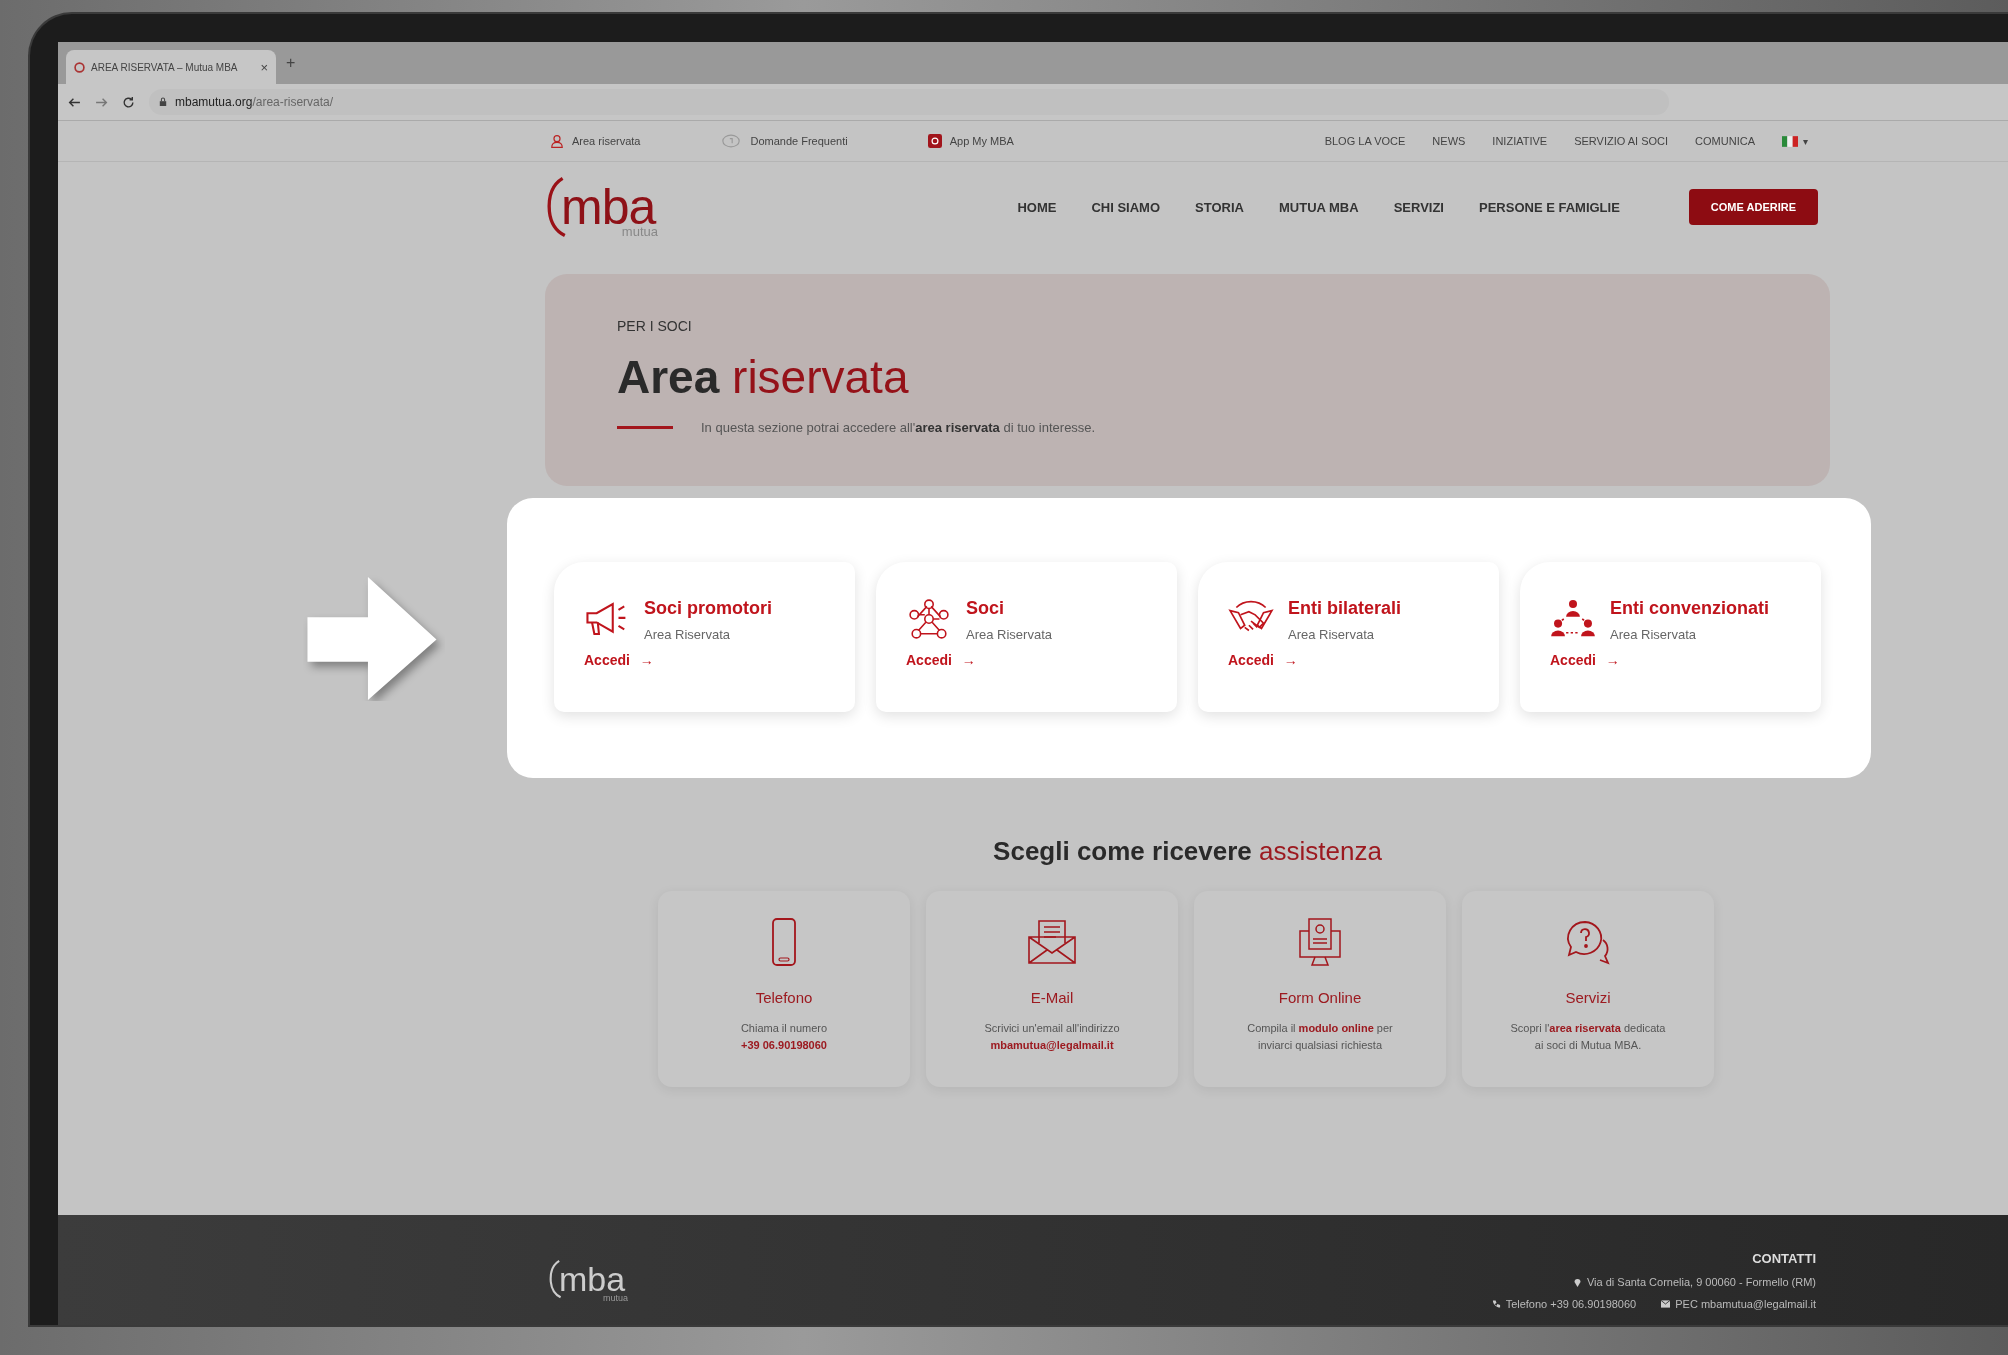 Image resolution: width=2008 pixels, height=1355 pixels. I want to click on nav-link: HOME, so click(1037, 207).